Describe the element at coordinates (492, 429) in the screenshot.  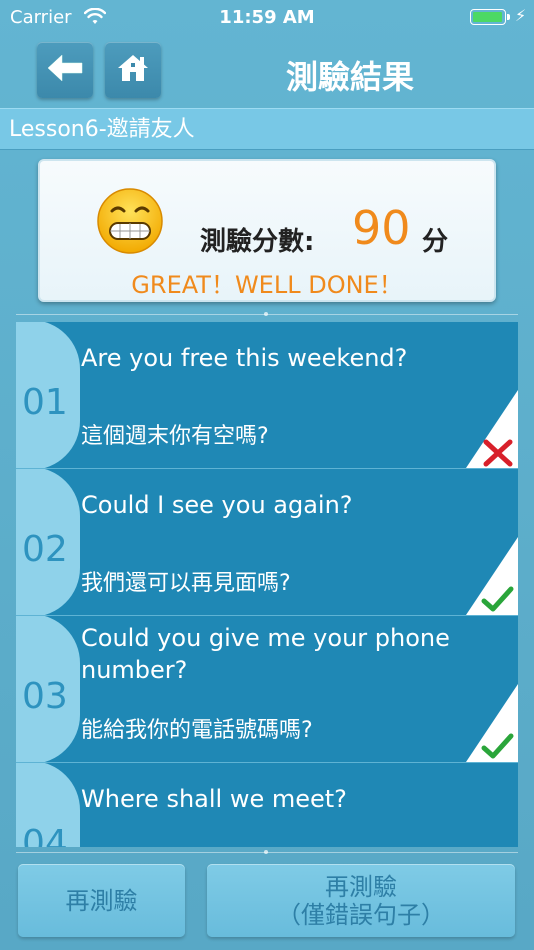
I see `wrong-mark-icon` at that location.